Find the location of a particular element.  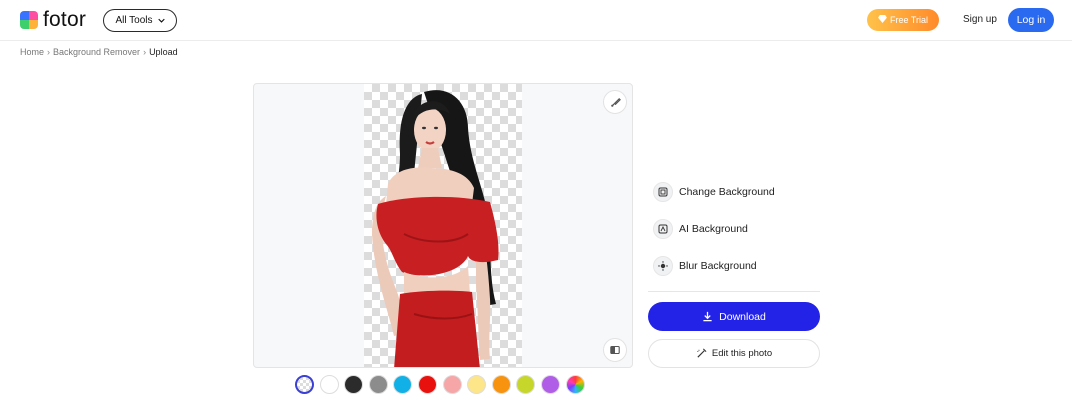

all-tools-label: All Tools is located at coordinates (134, 20).